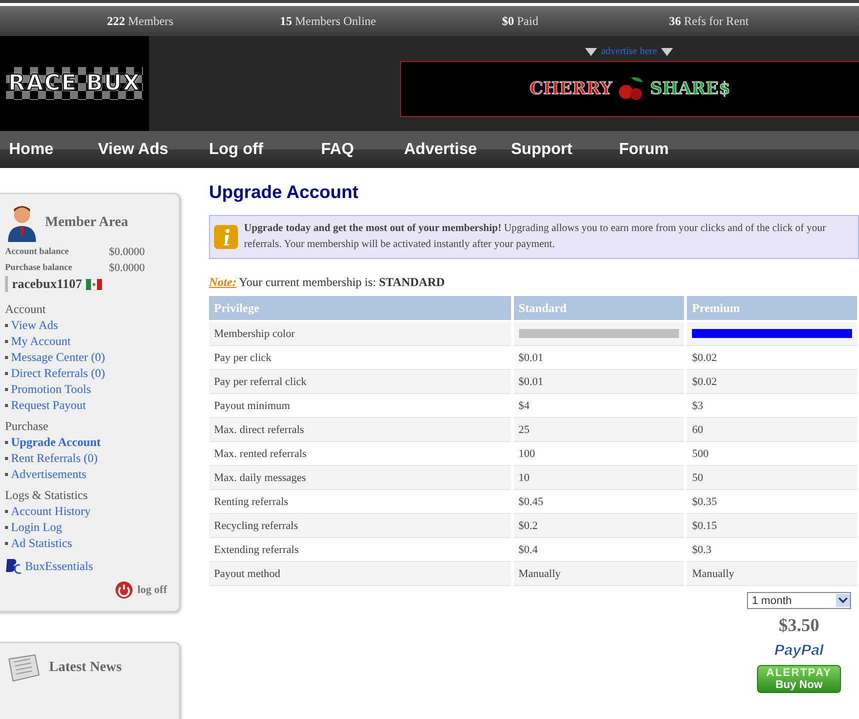 The height and width of the screenshot is (719, 859). I want to click on page-title: Upgrade Account, so click(284, 192).